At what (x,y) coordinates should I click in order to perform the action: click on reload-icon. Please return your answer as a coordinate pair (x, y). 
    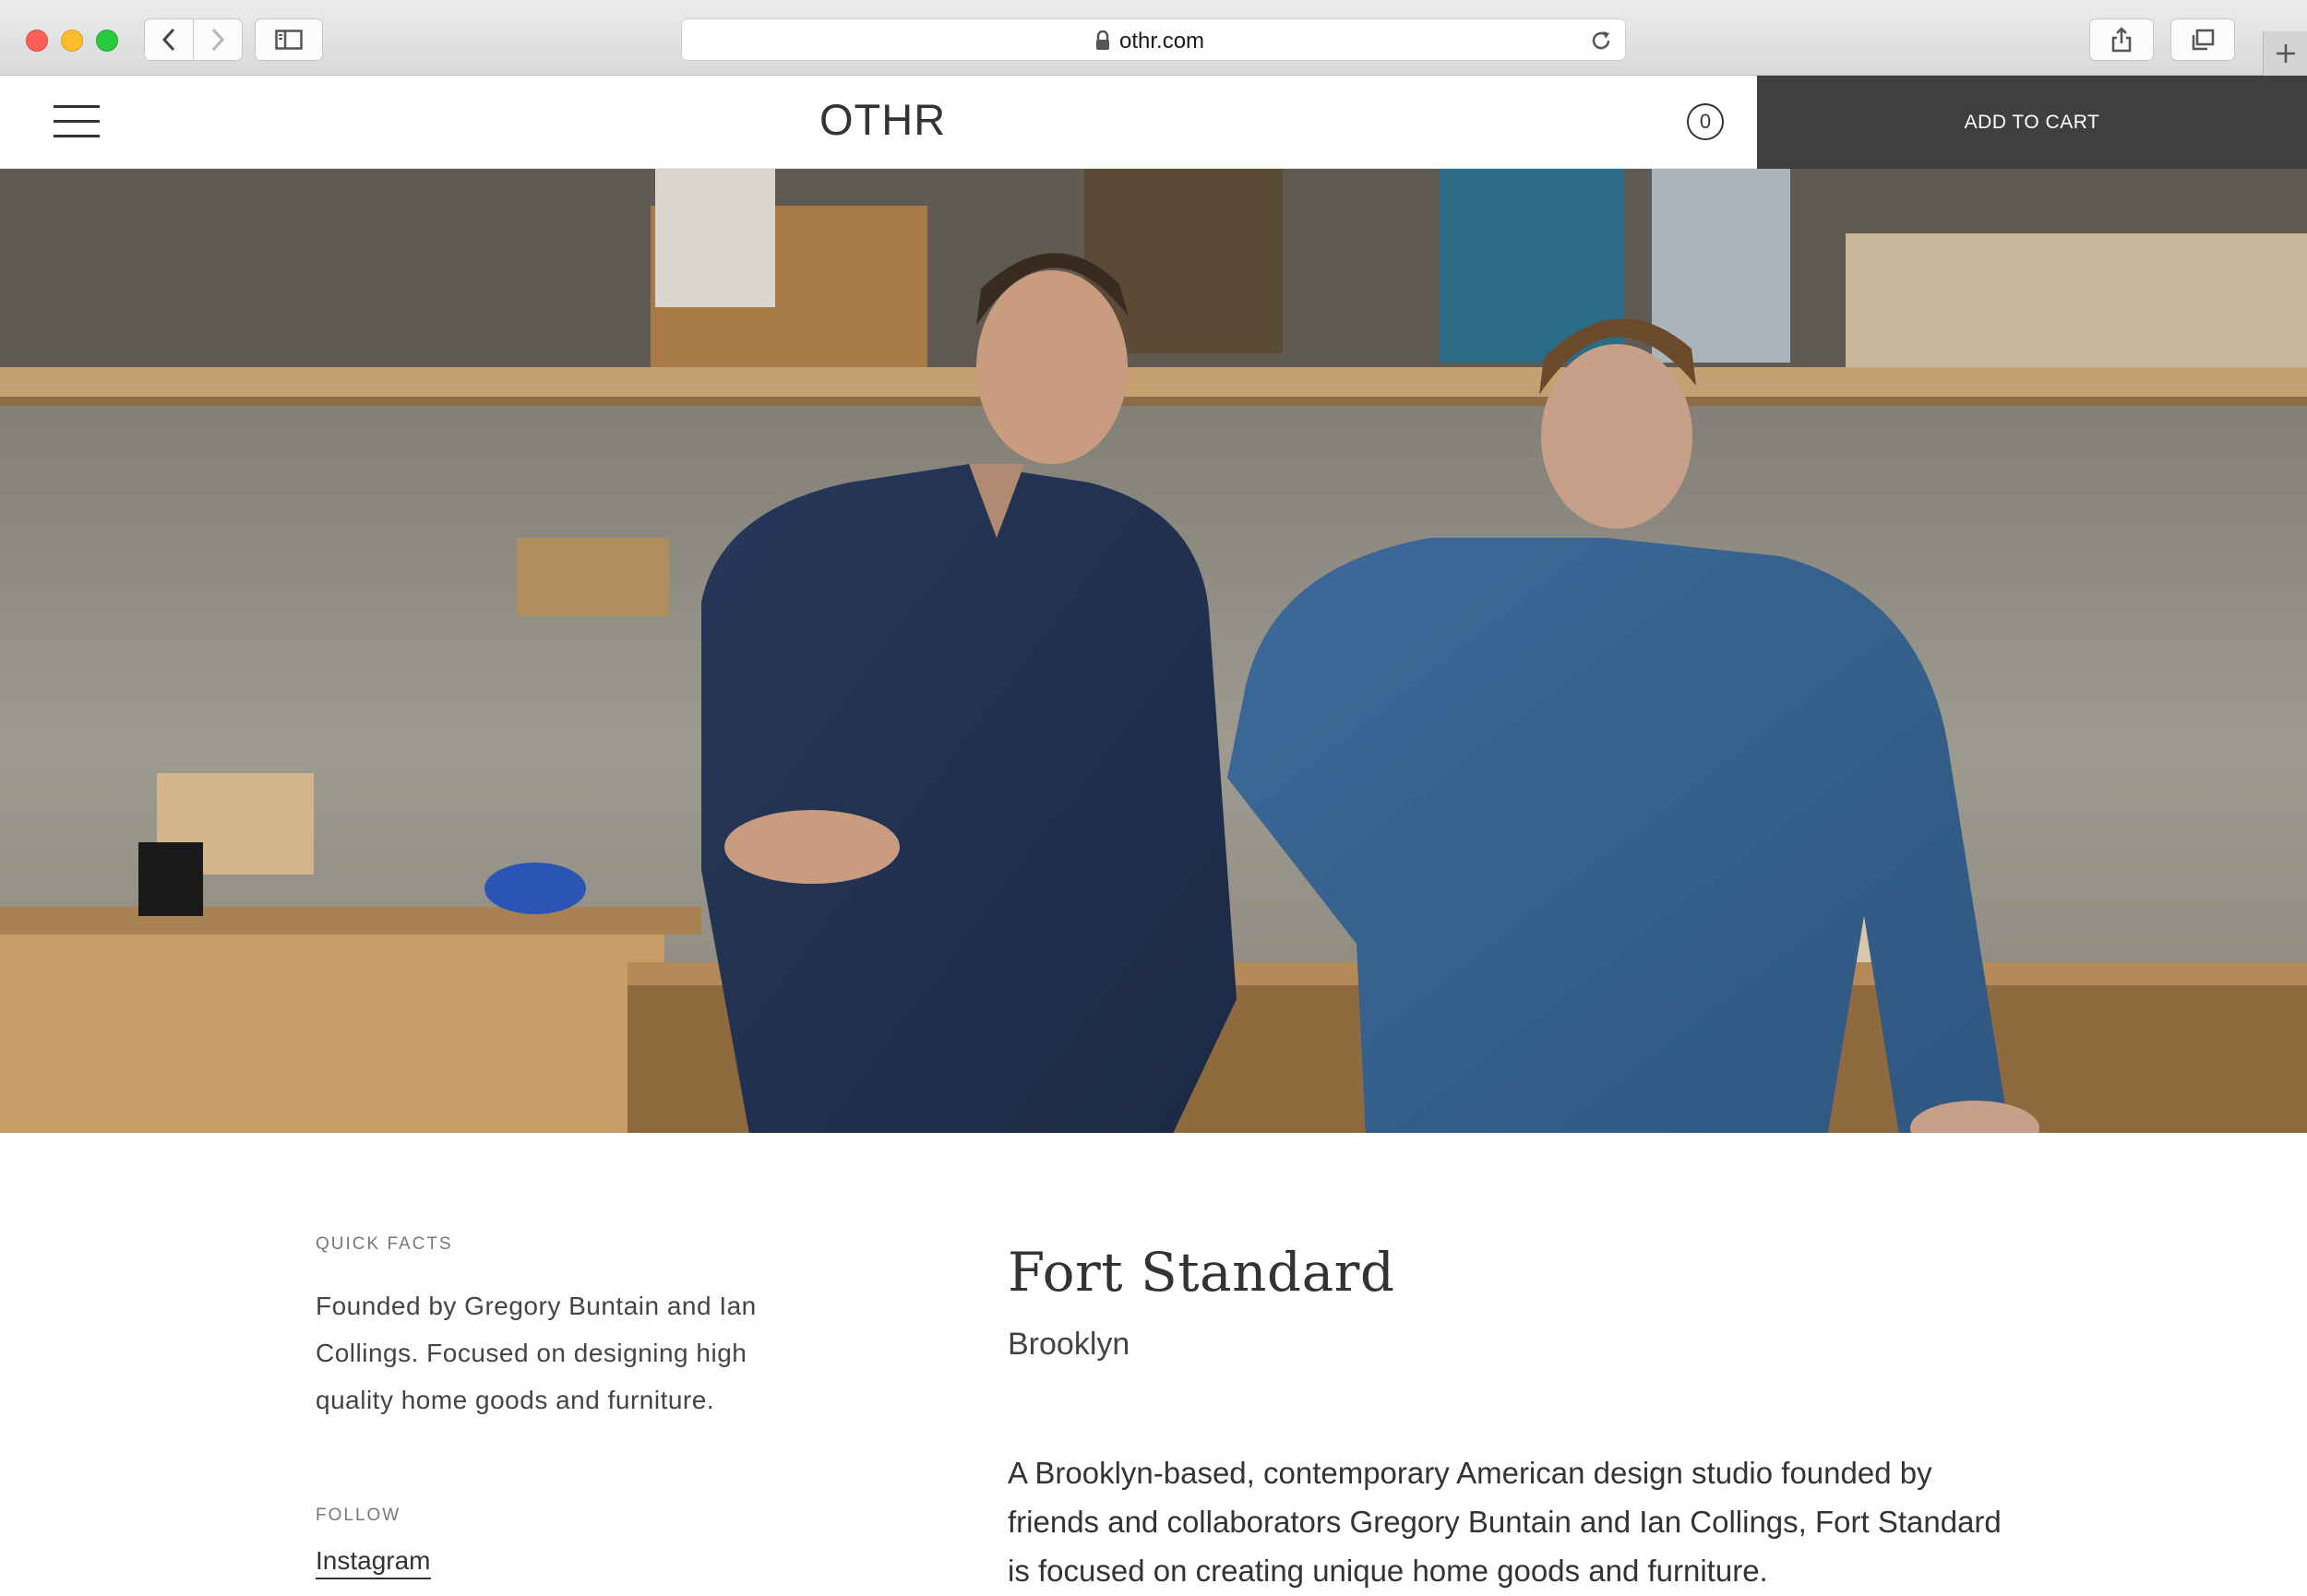
    Looking at the image, I should click on (1601, 41).